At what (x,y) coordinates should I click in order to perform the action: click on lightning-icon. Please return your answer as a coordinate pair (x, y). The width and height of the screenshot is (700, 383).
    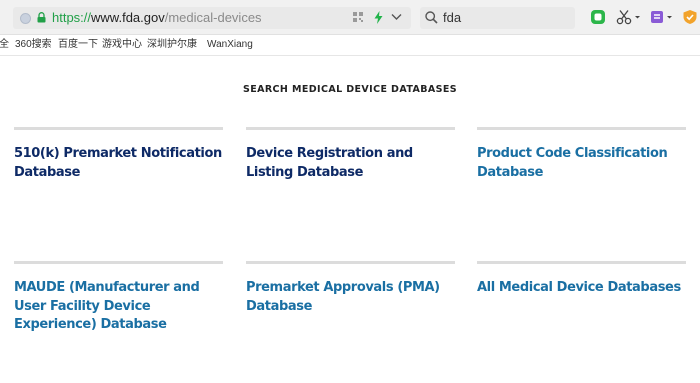
    Looking at the image, I should click on (378, 17).